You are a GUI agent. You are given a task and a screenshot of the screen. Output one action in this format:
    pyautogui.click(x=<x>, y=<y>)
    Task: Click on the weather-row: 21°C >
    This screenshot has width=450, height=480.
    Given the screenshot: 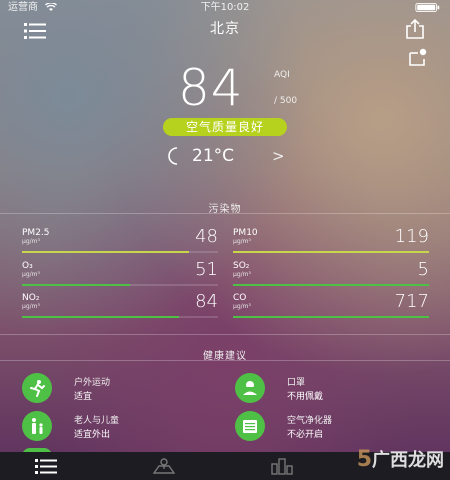 What is the action you would take?
    pyautogui.click(x=225, y=157)
    